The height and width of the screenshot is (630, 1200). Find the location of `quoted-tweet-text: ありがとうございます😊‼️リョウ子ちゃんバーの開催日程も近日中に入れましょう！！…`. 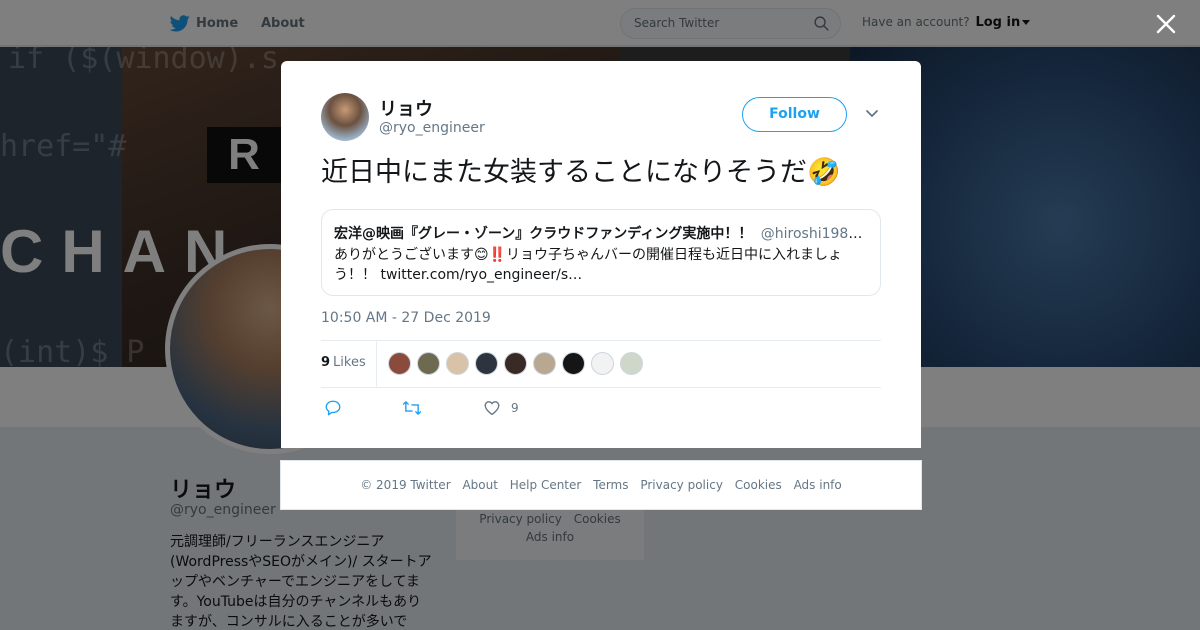

quoted-tweet-text: ありがとうございます😊‼️リョウ子ちゃんバーの開催日程も近日中に入れましょう！！… is located at coordinates (588, 265).